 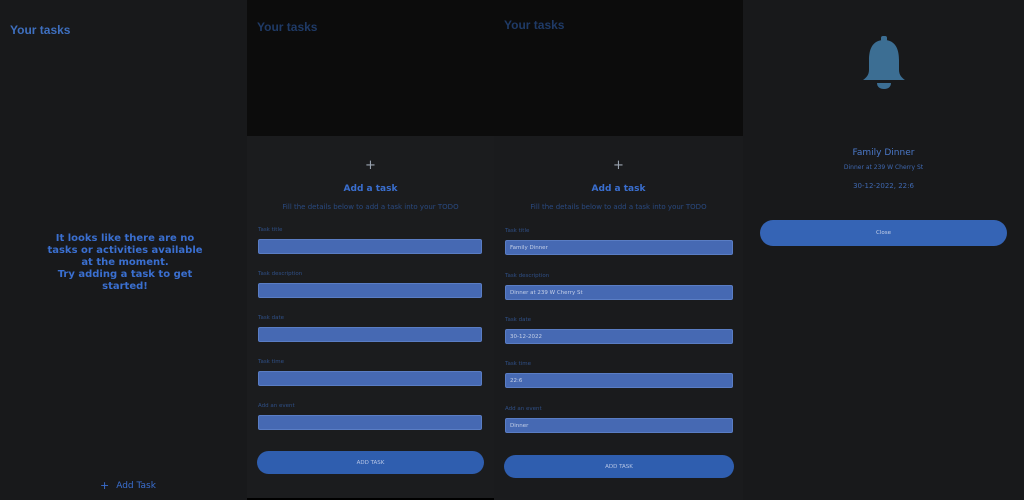 I want to click on task-description-input, so click(x=370, y=290).